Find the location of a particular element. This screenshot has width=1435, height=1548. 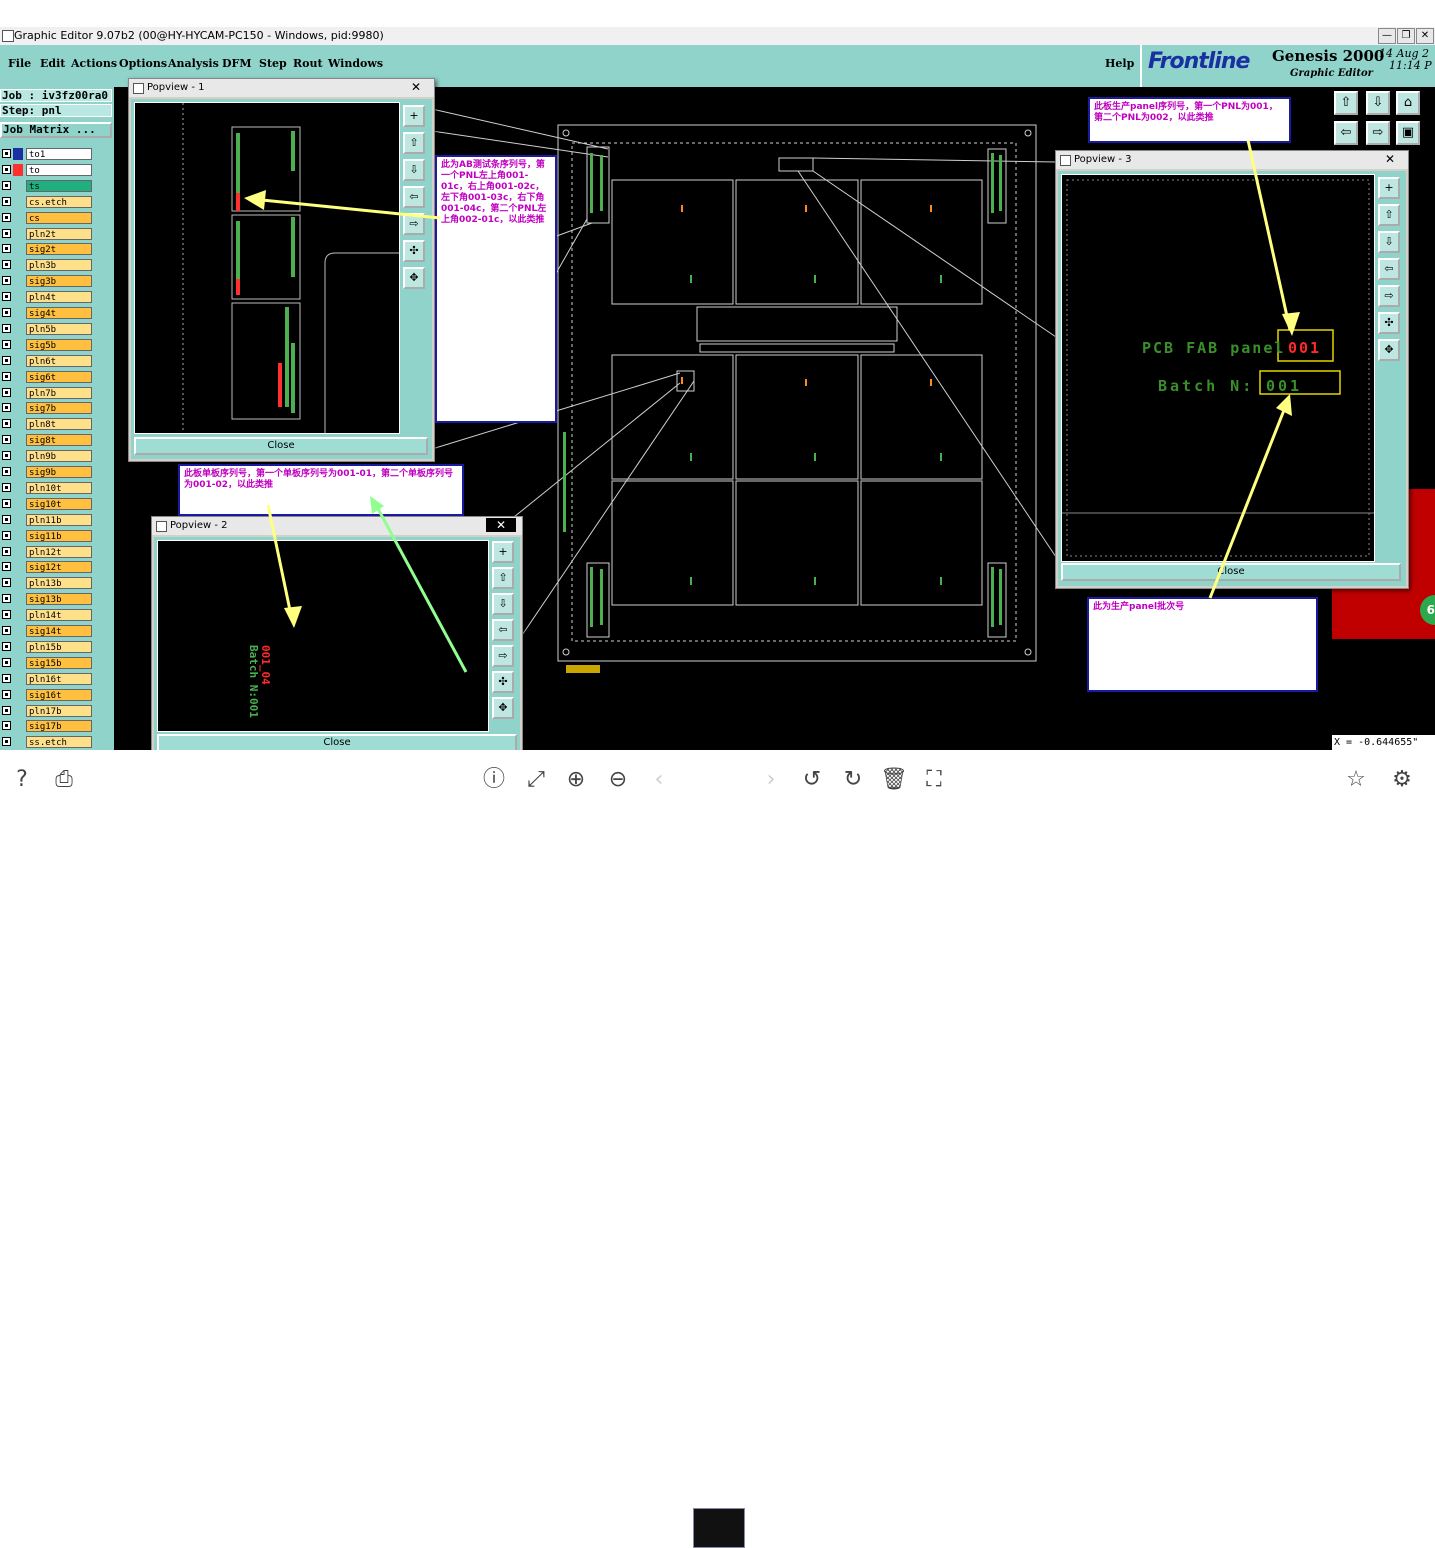

settings-icon: ⚙ is located at coordinates (1402, 780).